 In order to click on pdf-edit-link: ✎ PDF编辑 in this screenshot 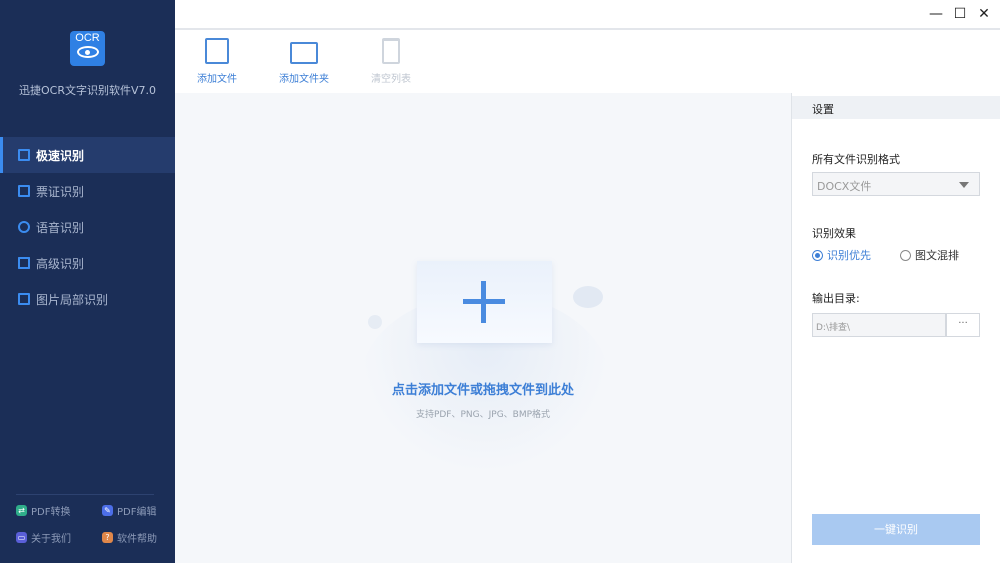, I will do `click(134, 510)`.